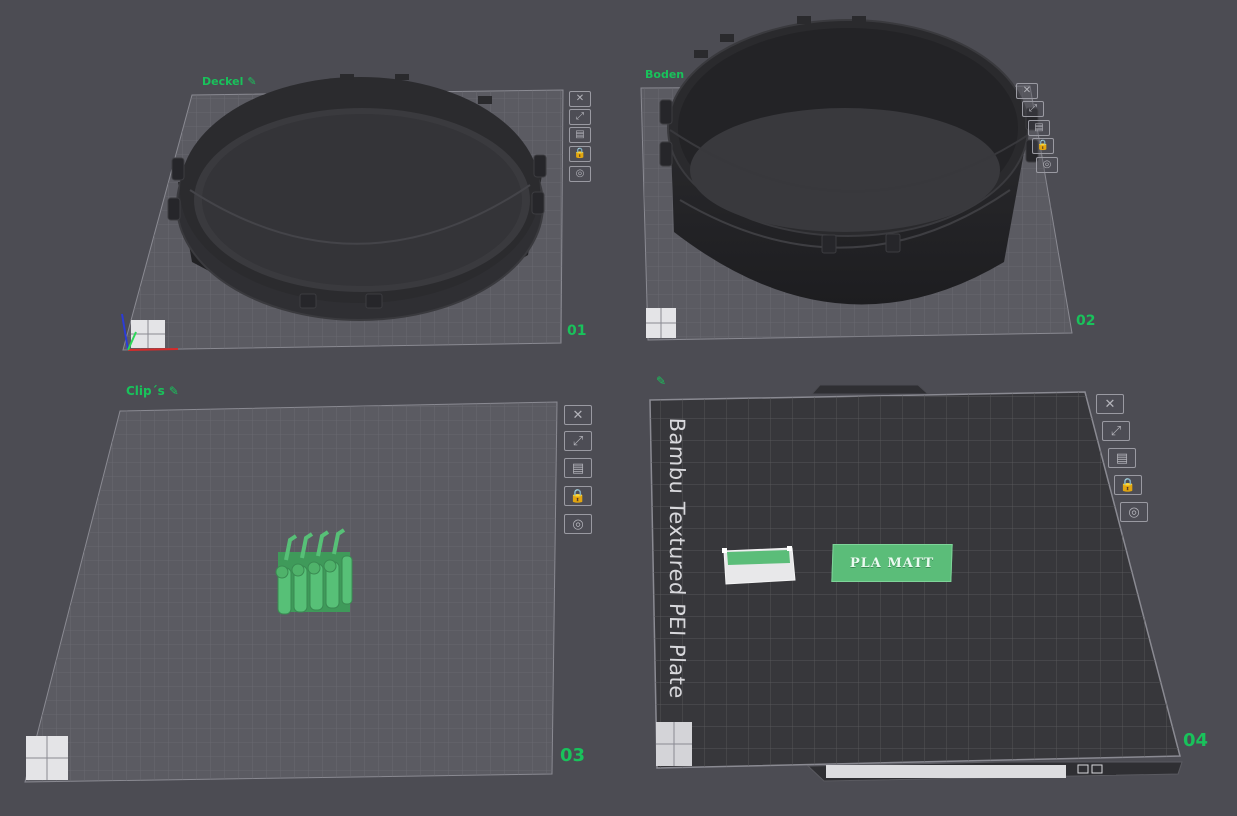  Describe the element at coordinates (145, 391) in the screenshot. I see `plate-name-text: Clip´s` at that location.